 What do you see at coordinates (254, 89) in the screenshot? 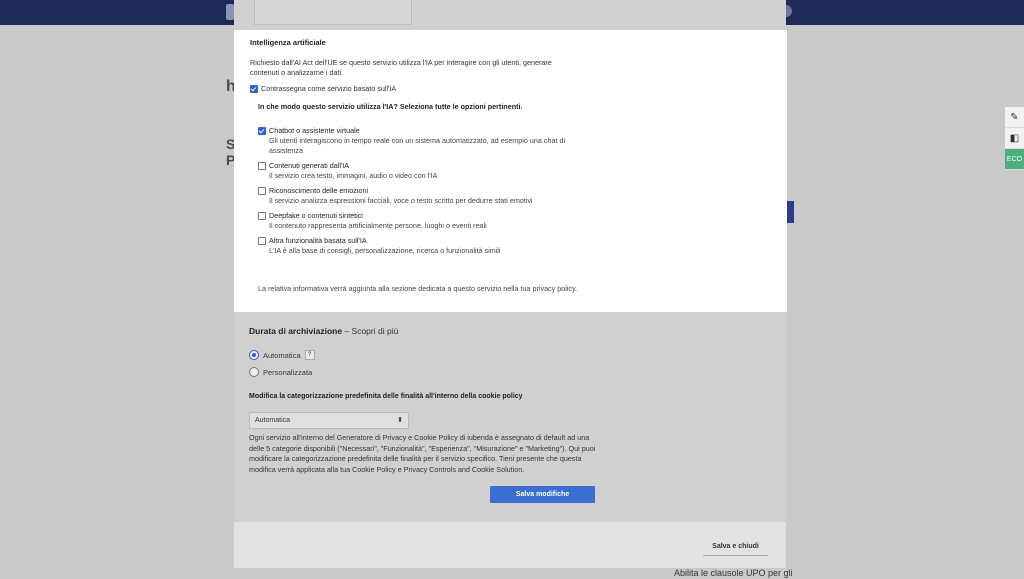
I see `ai-mark-checkbox` at bounding box center [254, 89].